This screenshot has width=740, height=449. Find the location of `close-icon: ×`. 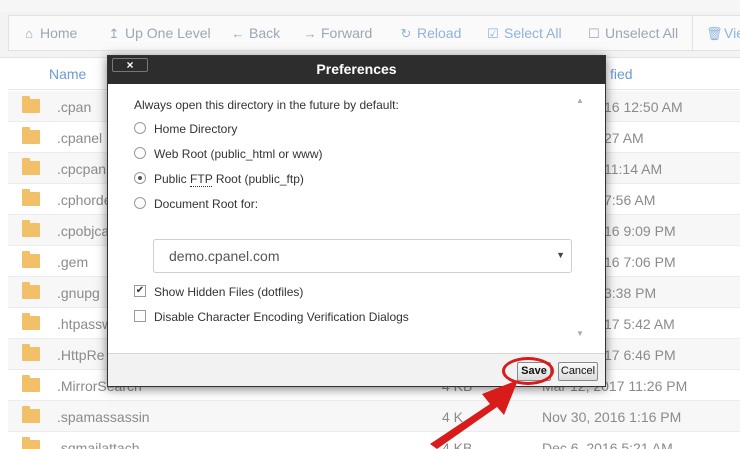

close-icon: × is located at coordinates (130, 65).